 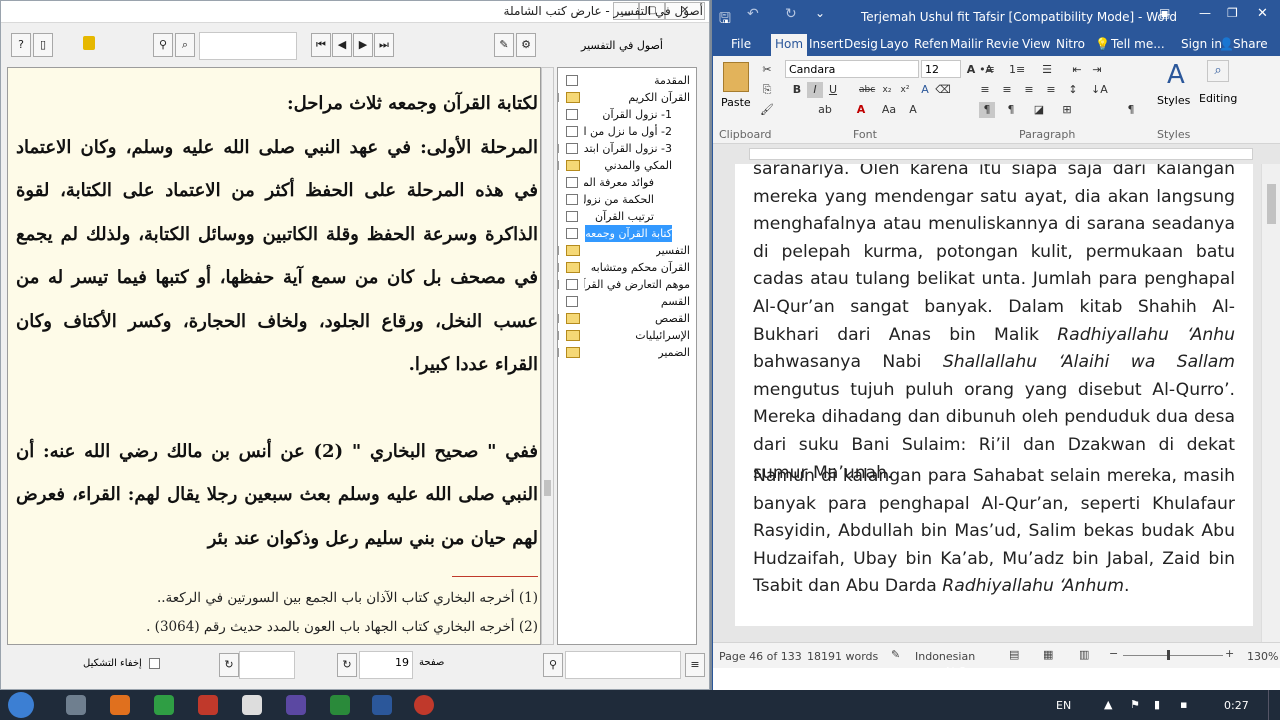 I want to click on font-color-icon: A, so click(x=861, y=110).